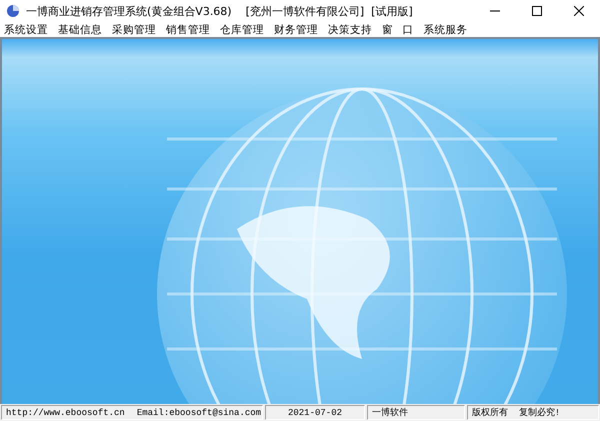 This screenshot has height=421, width=600. Describe the element at coordinates (579, 11) in the screenshot. I see `close-icon` at that location.